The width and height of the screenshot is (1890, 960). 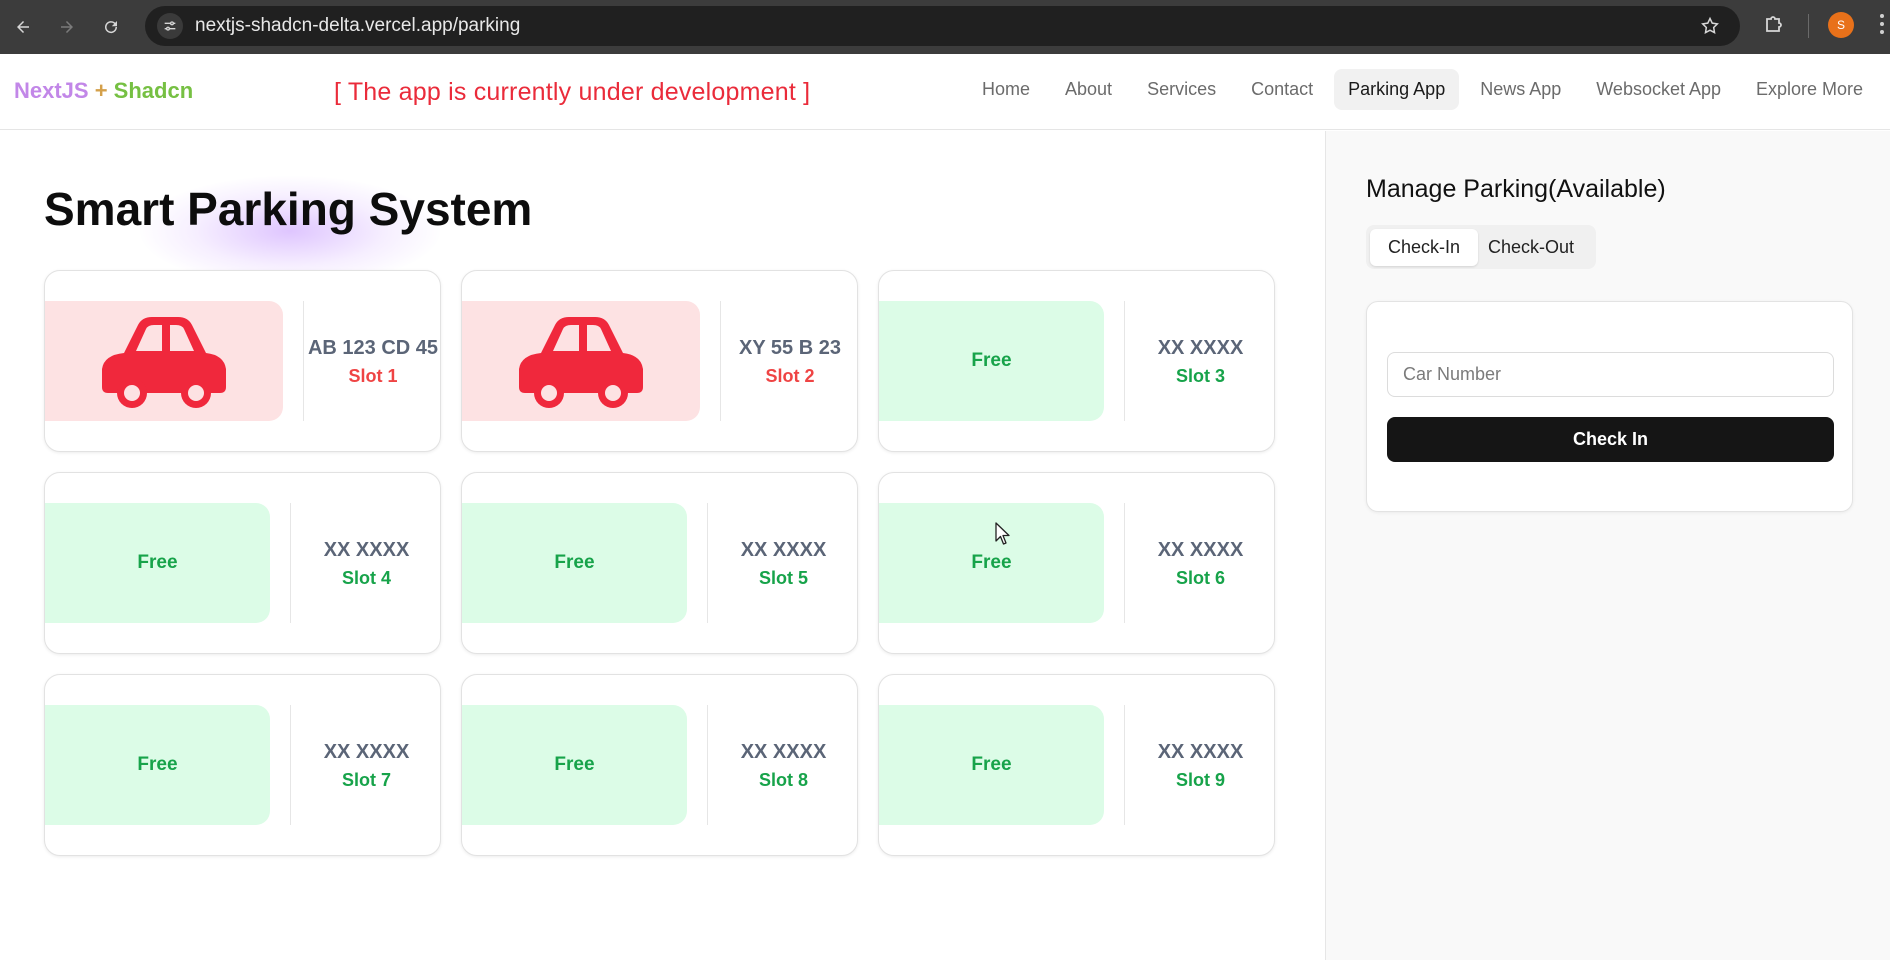 I want to click on slot-info: XX XXXX Slot 3, so click(x=1199, y=362).